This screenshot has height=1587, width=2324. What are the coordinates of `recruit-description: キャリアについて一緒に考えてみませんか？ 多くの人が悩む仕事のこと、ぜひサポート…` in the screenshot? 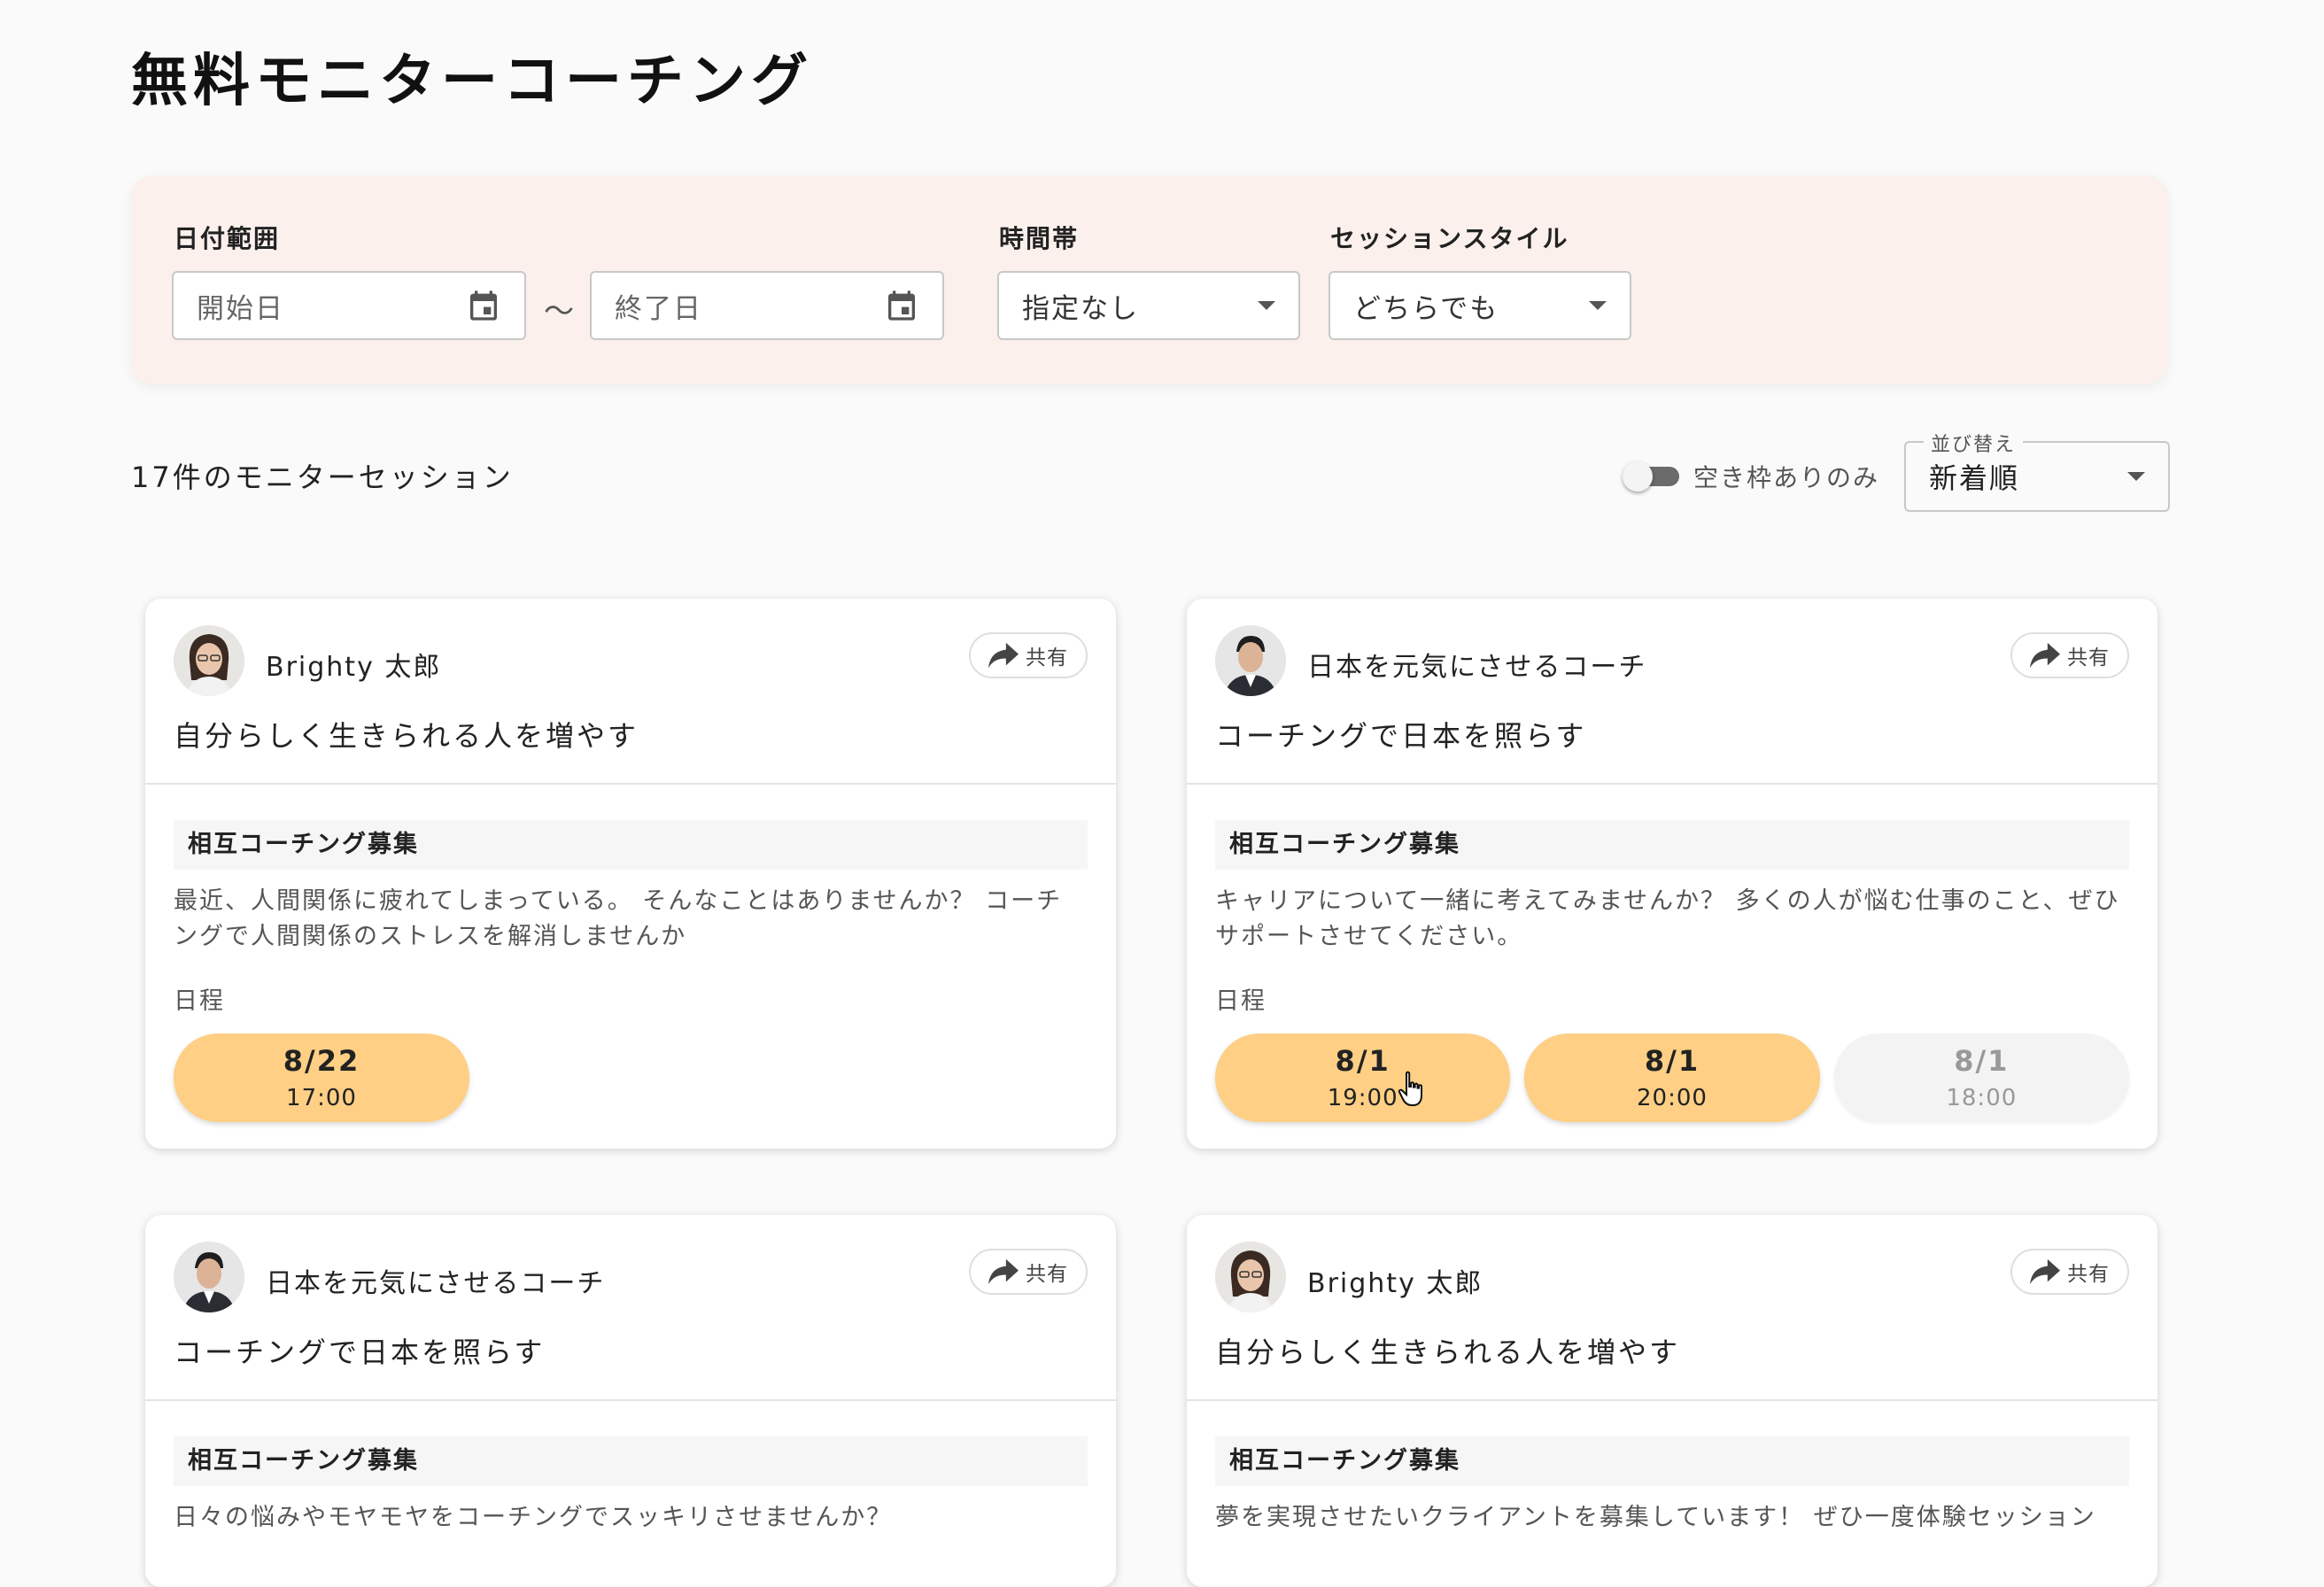 It's located at (1667, 918).